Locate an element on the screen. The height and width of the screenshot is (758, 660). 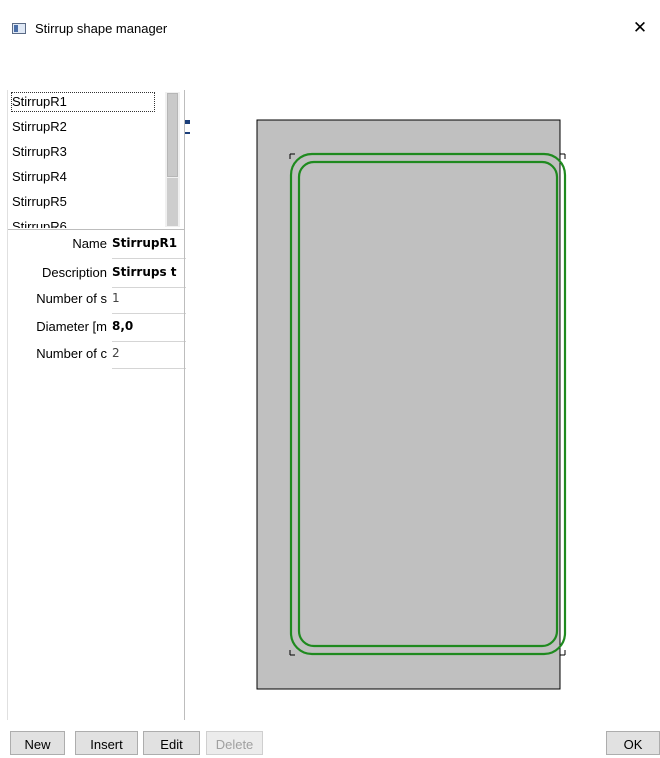
list-scrollbar-thumb is located at coordinates (172, 135).